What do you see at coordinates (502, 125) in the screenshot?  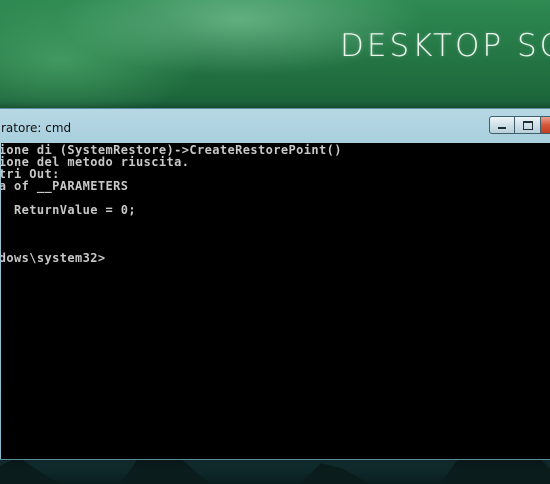 I see `minimize-button` at bounding box center [502, 125].